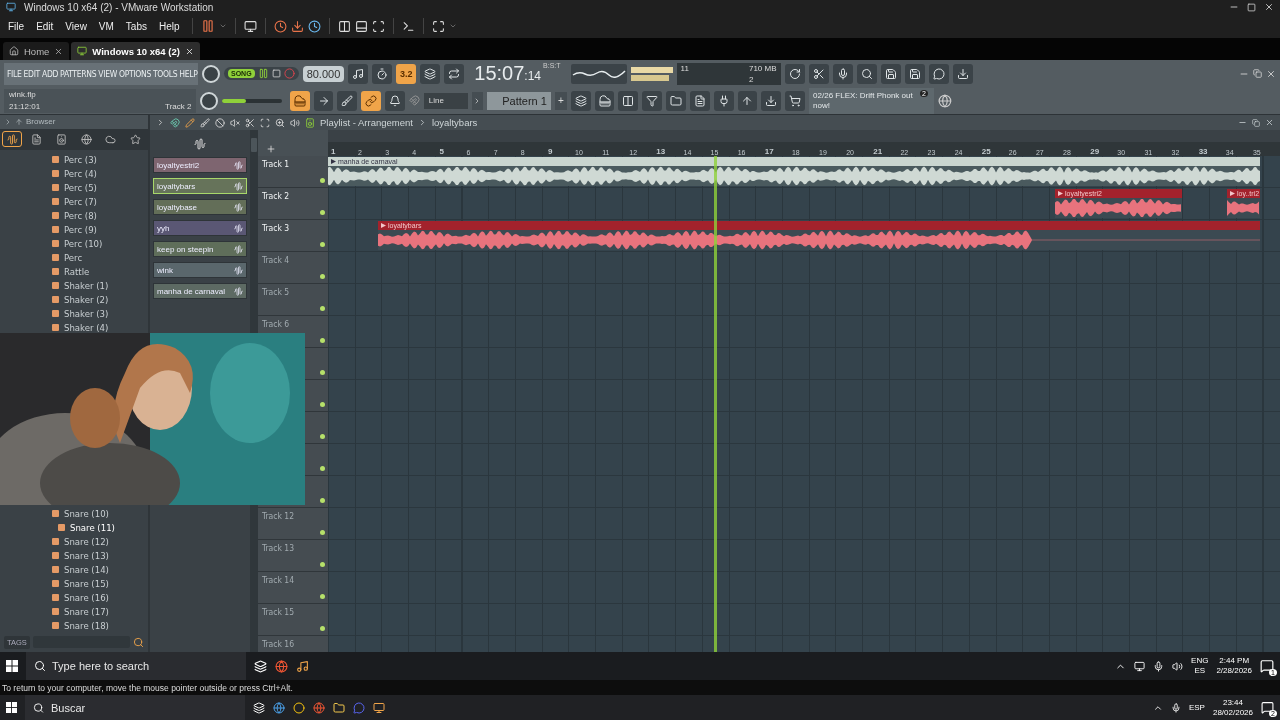  What do you see at coordinates (945, 100) in the screenshot?
I see `globe-icon` at bounding box center [945, 100].